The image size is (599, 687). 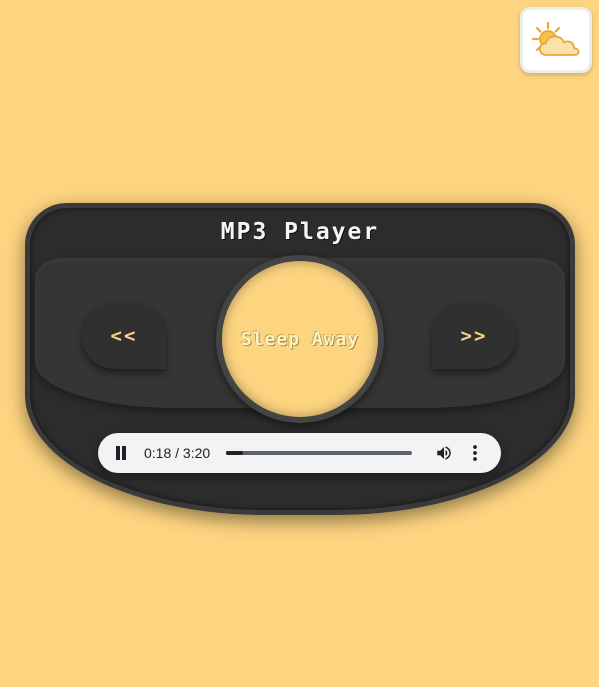 I want to click on time-display: 0:18 / 3:20, so click(x=177, y=453).